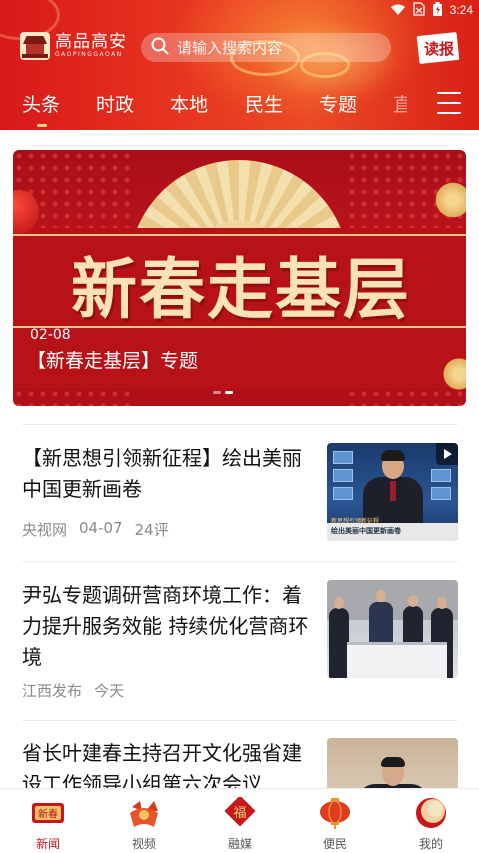 The image size is (479, 853). Describe the element at coordinates (392, 492) in the screenshot. I see `news-thumbnail: 新思想引领新征程 绘出美丽中国更新画卷` at that location.